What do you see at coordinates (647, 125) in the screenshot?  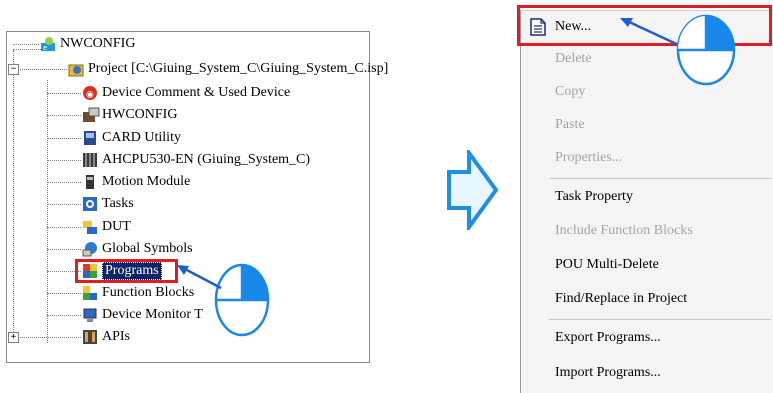 I see `menu-item-paste: Paste` at bounding box center [647, 125].